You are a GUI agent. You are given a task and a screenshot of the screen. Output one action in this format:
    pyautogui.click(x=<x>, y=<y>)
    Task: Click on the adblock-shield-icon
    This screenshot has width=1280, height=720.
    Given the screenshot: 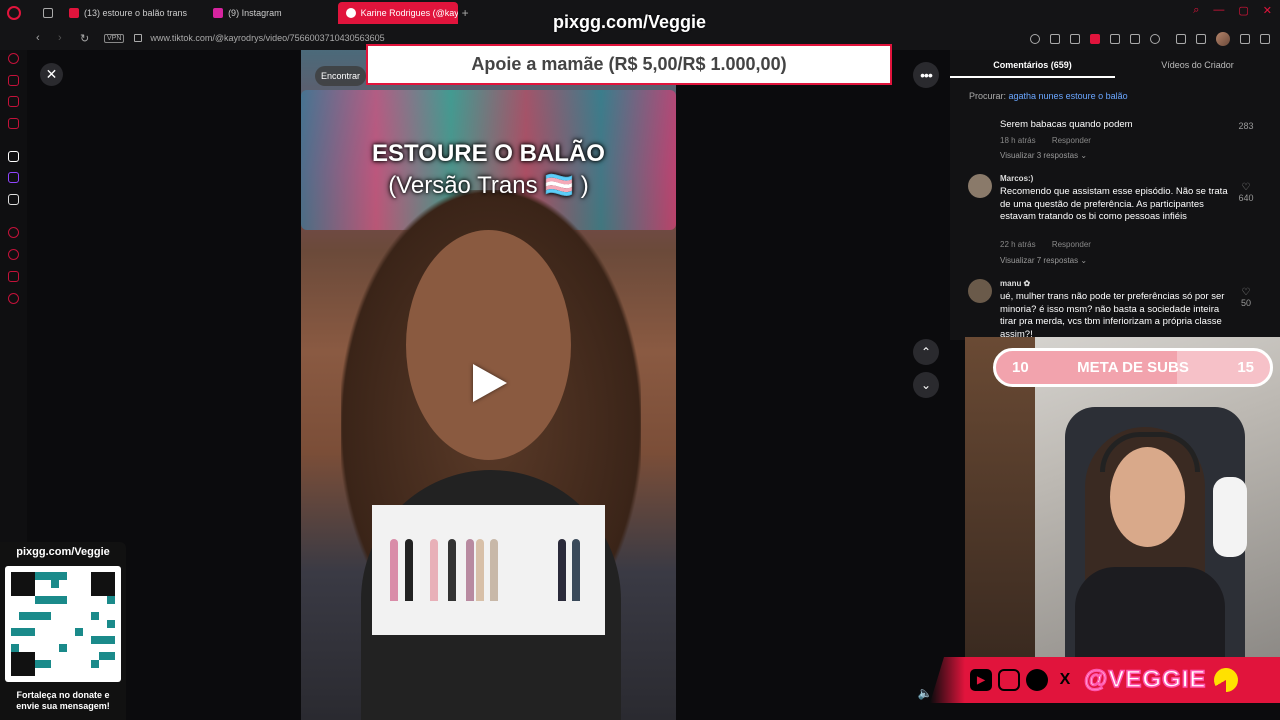 What is the action you would take?
    pyautogui.click(x=1095, y=39)
    